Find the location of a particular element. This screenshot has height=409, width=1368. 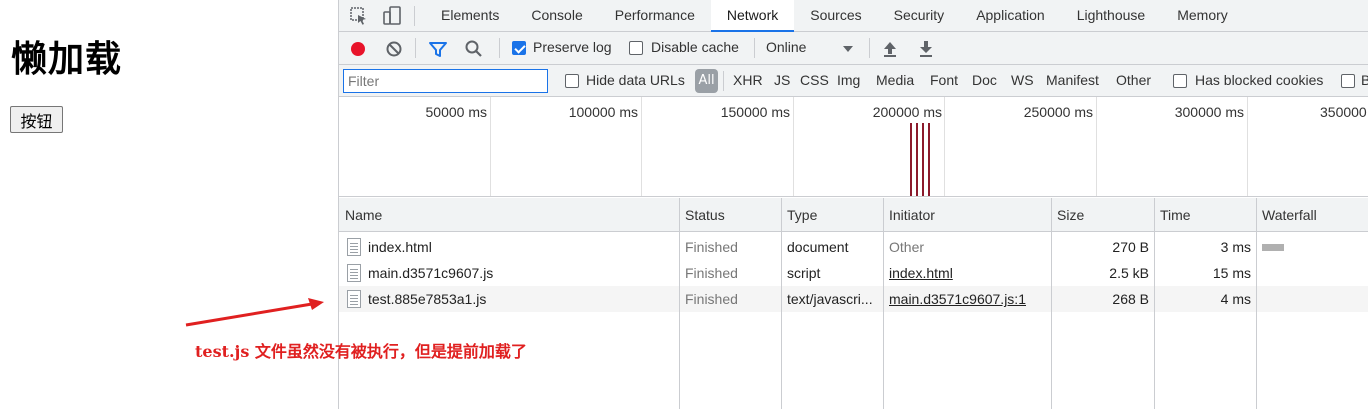

type-filter-img: Img is located at coordinates (848, 80).